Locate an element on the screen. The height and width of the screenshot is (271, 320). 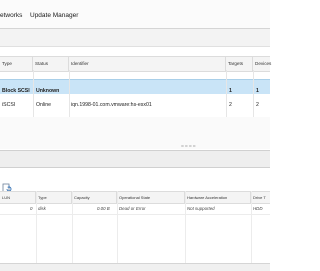
col-hardware-acceleration: Hardware Acceleration is located at coordinates (218, 197).